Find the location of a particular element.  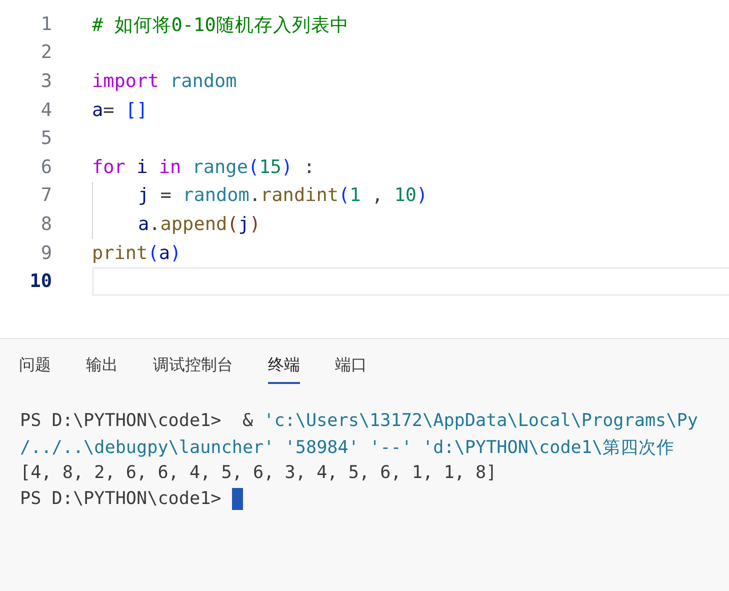

line-number: 3 is located at coordinates (46, 81).